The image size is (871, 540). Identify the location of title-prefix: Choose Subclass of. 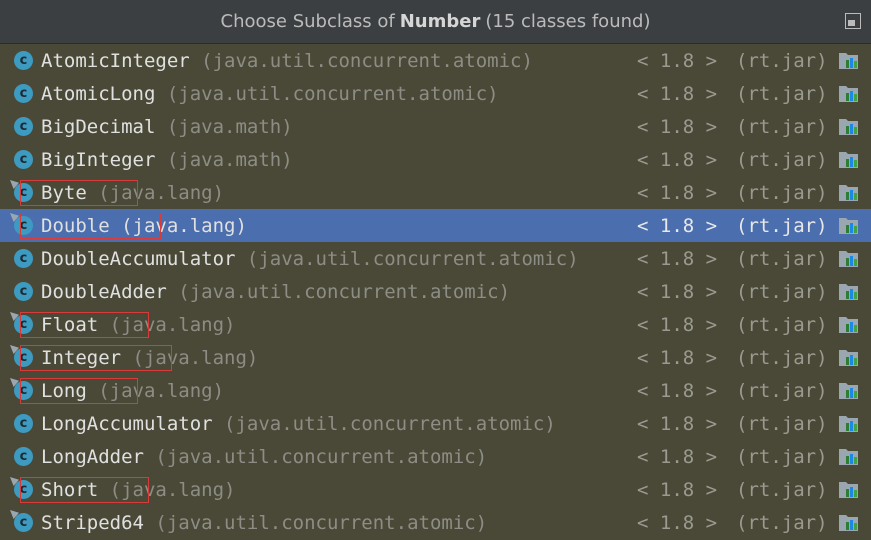
(307, 21).